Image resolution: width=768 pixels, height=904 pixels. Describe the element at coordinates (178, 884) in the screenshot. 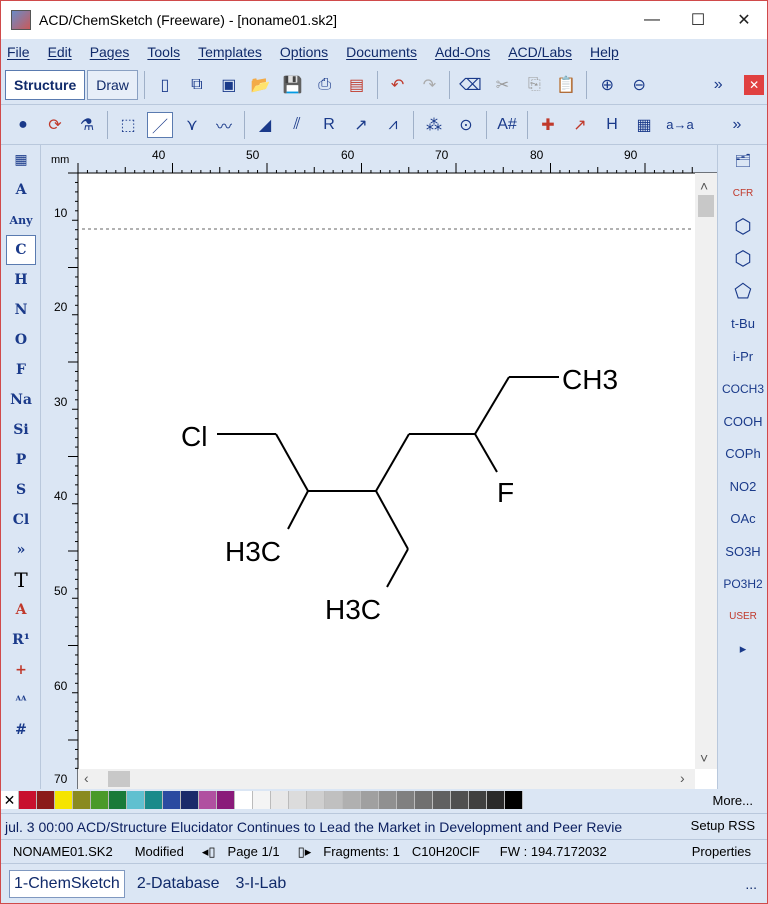

I see `tab-database: 2-Database` at that location.